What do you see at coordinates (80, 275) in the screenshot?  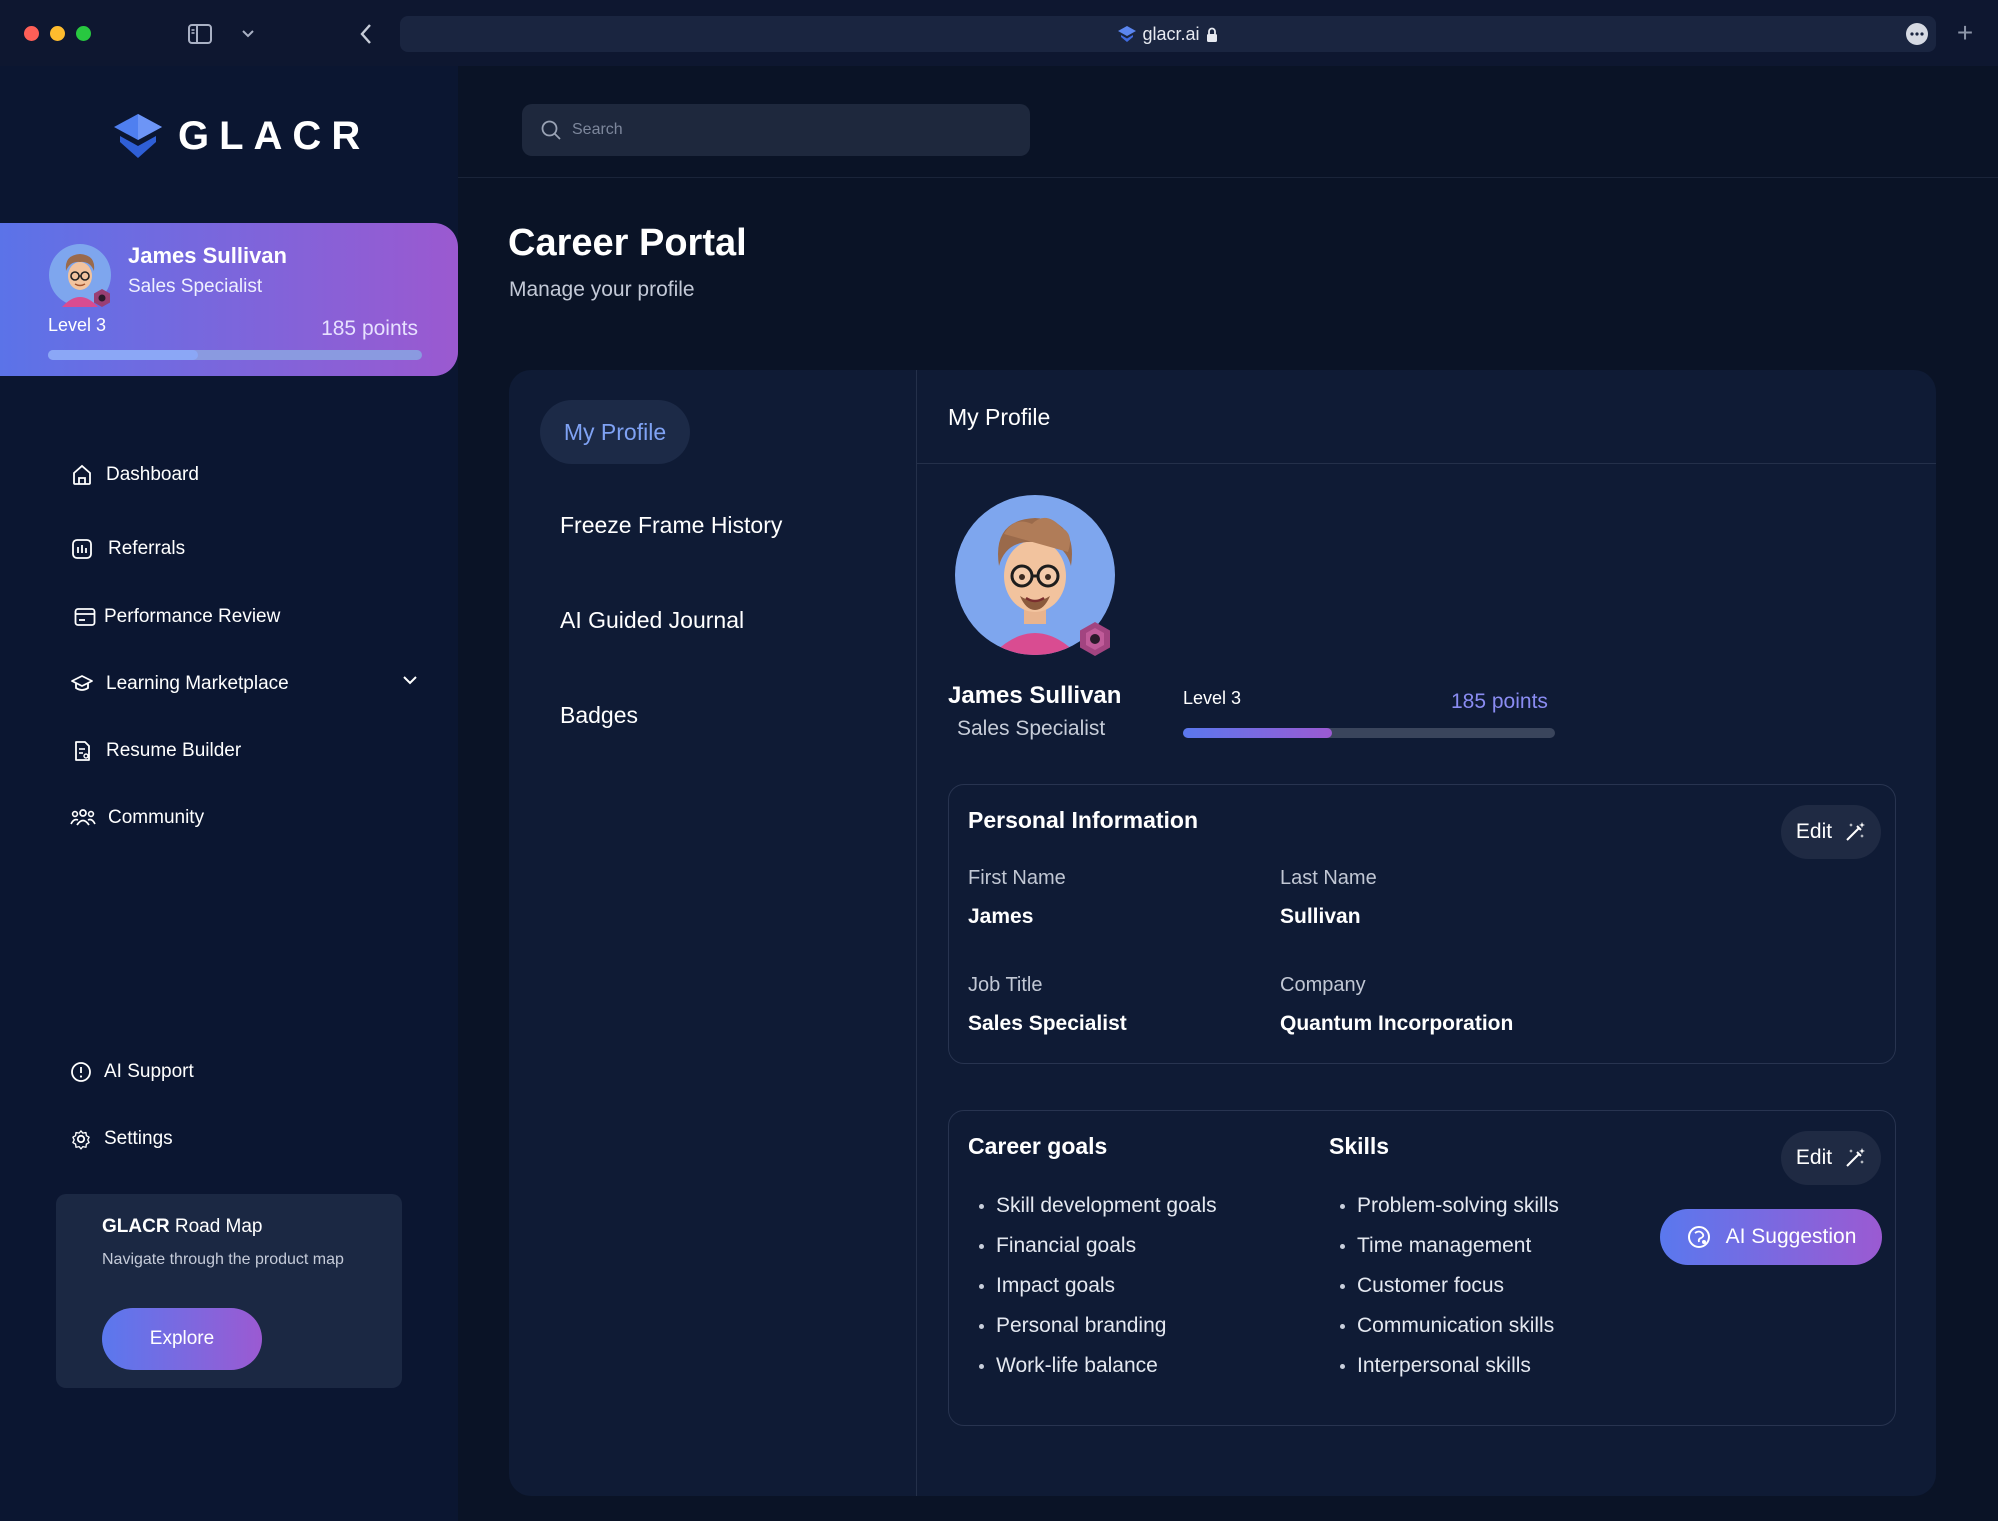 I see `avatar` at bounding box center [80, 275].